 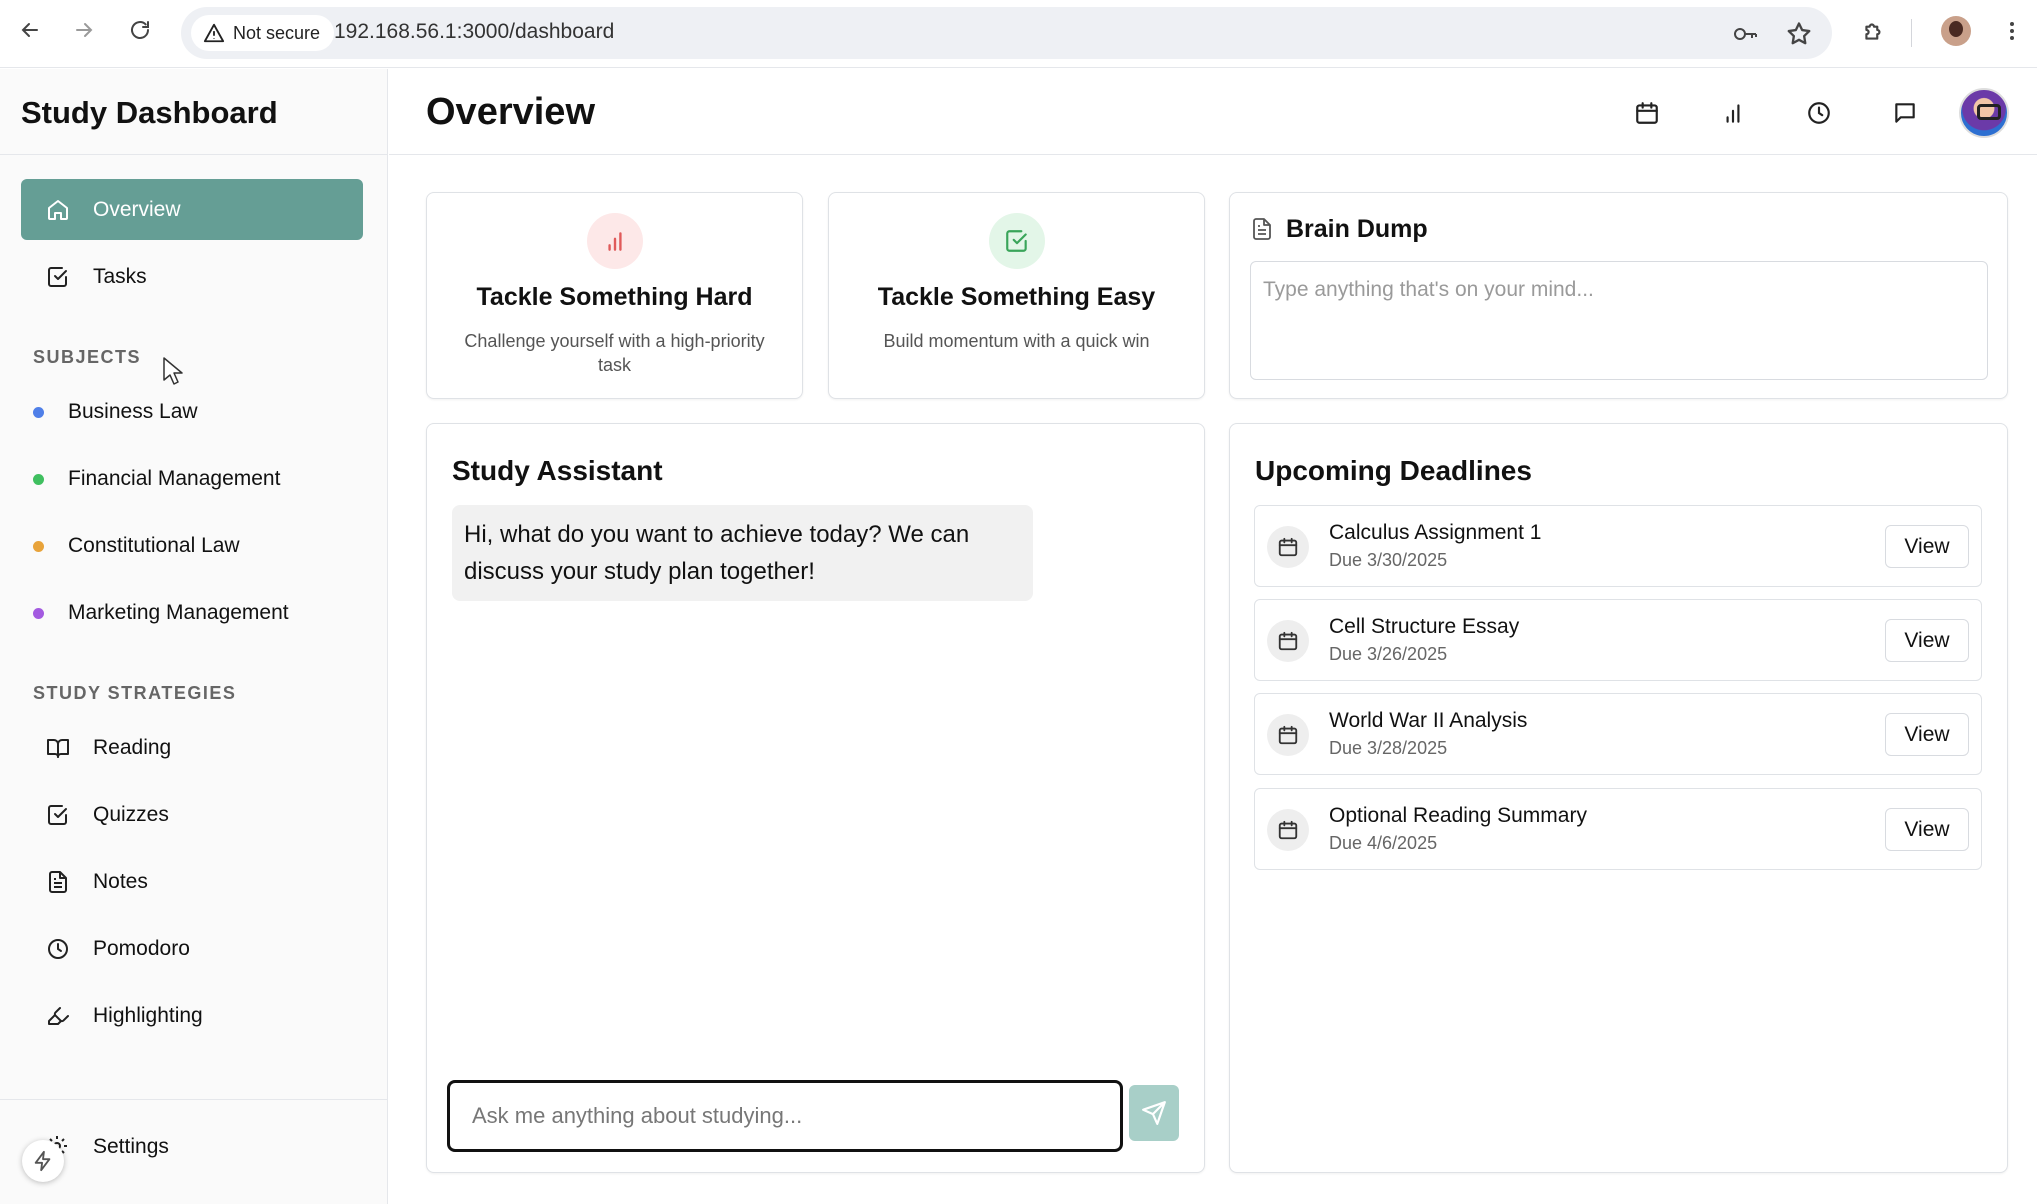 I want to click on subject-item-business-law: Business Law, so click(x=115, y=412).